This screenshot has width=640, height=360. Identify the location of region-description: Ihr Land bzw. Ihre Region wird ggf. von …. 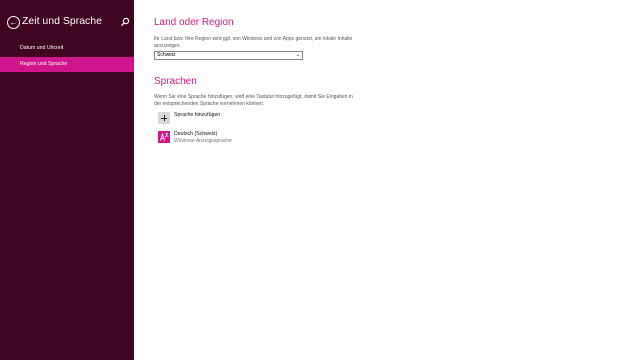
(253, 42).